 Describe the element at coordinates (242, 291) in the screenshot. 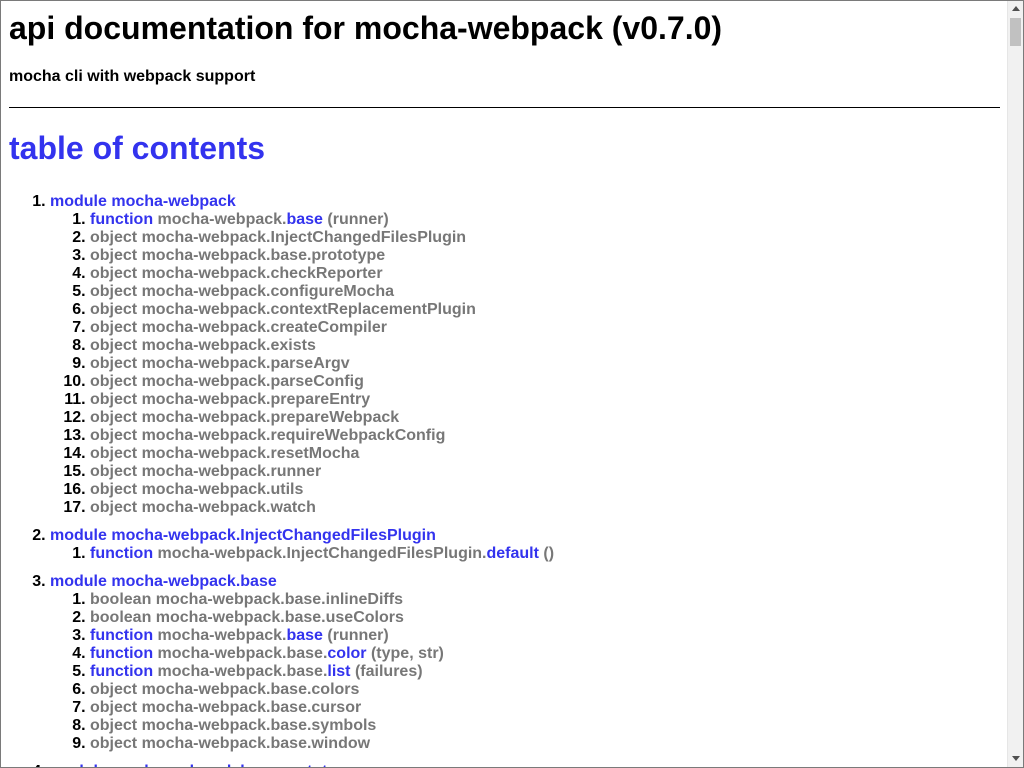

I see `toc-member-link: object mocha-webpack.configureMocha` at that location.